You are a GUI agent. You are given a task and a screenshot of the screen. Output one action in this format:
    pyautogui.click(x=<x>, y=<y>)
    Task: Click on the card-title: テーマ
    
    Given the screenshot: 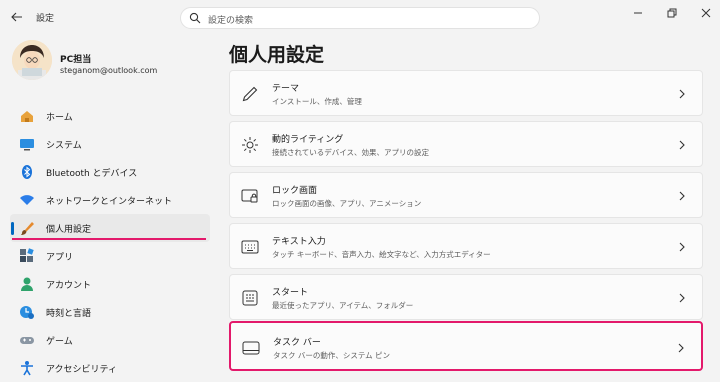 What is the action you would take?
    pyautogui.click(x=286, y=89)
    